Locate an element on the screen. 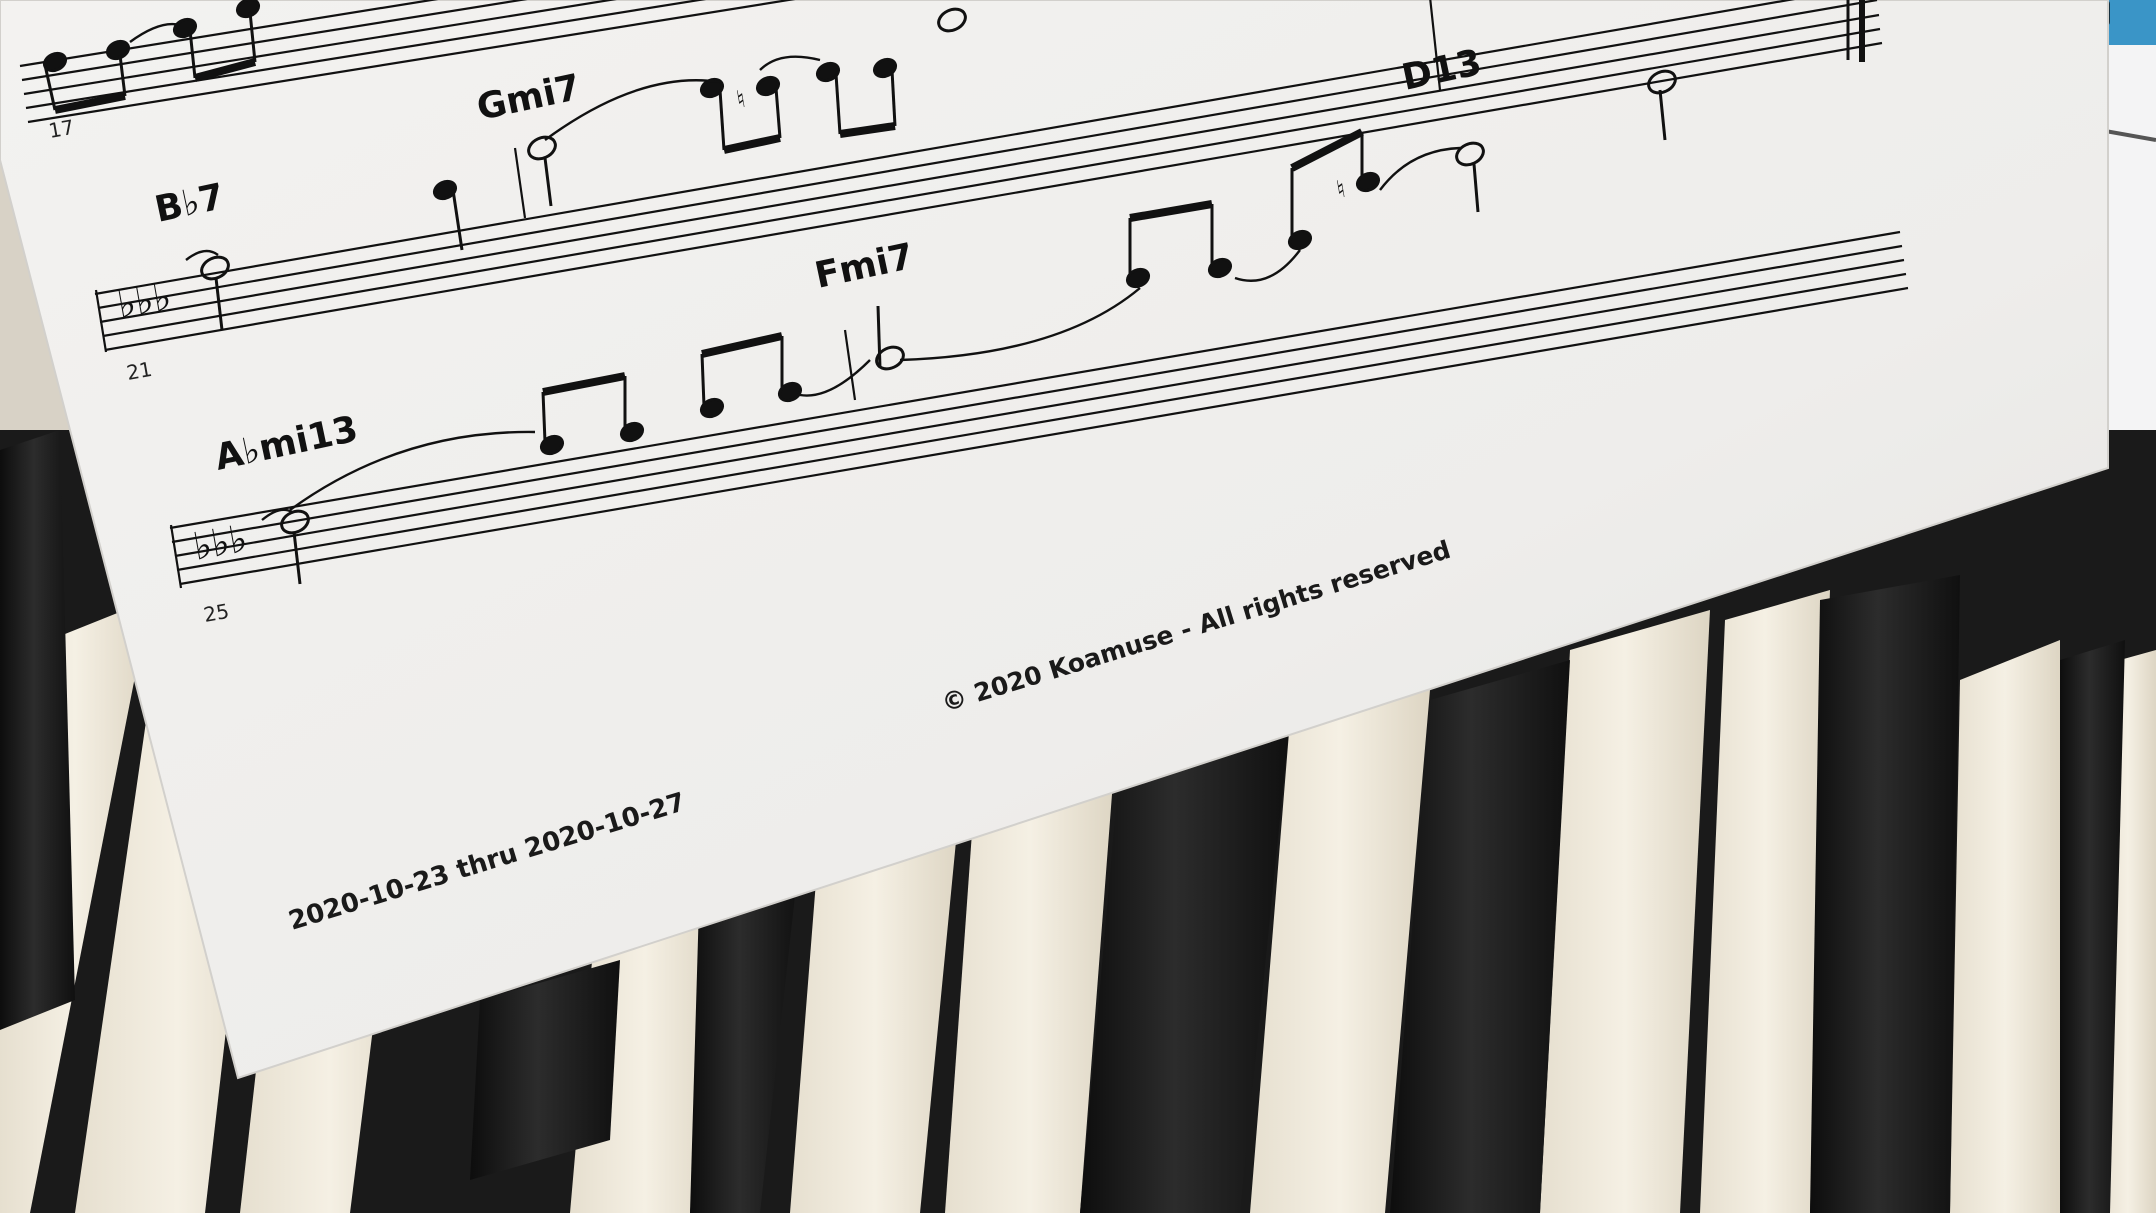 Image resolution: width=2156 pixels, height=1213 pixels. bar-number-21: 21 is located at coordinates (139, 371).